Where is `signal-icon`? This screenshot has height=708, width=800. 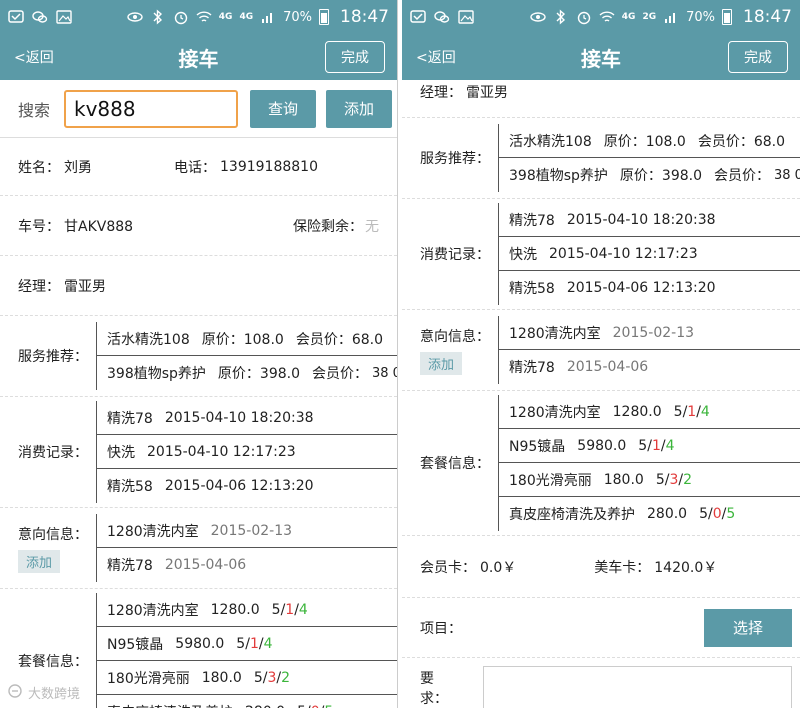
signal-icon is located at coordinates (268, 17).